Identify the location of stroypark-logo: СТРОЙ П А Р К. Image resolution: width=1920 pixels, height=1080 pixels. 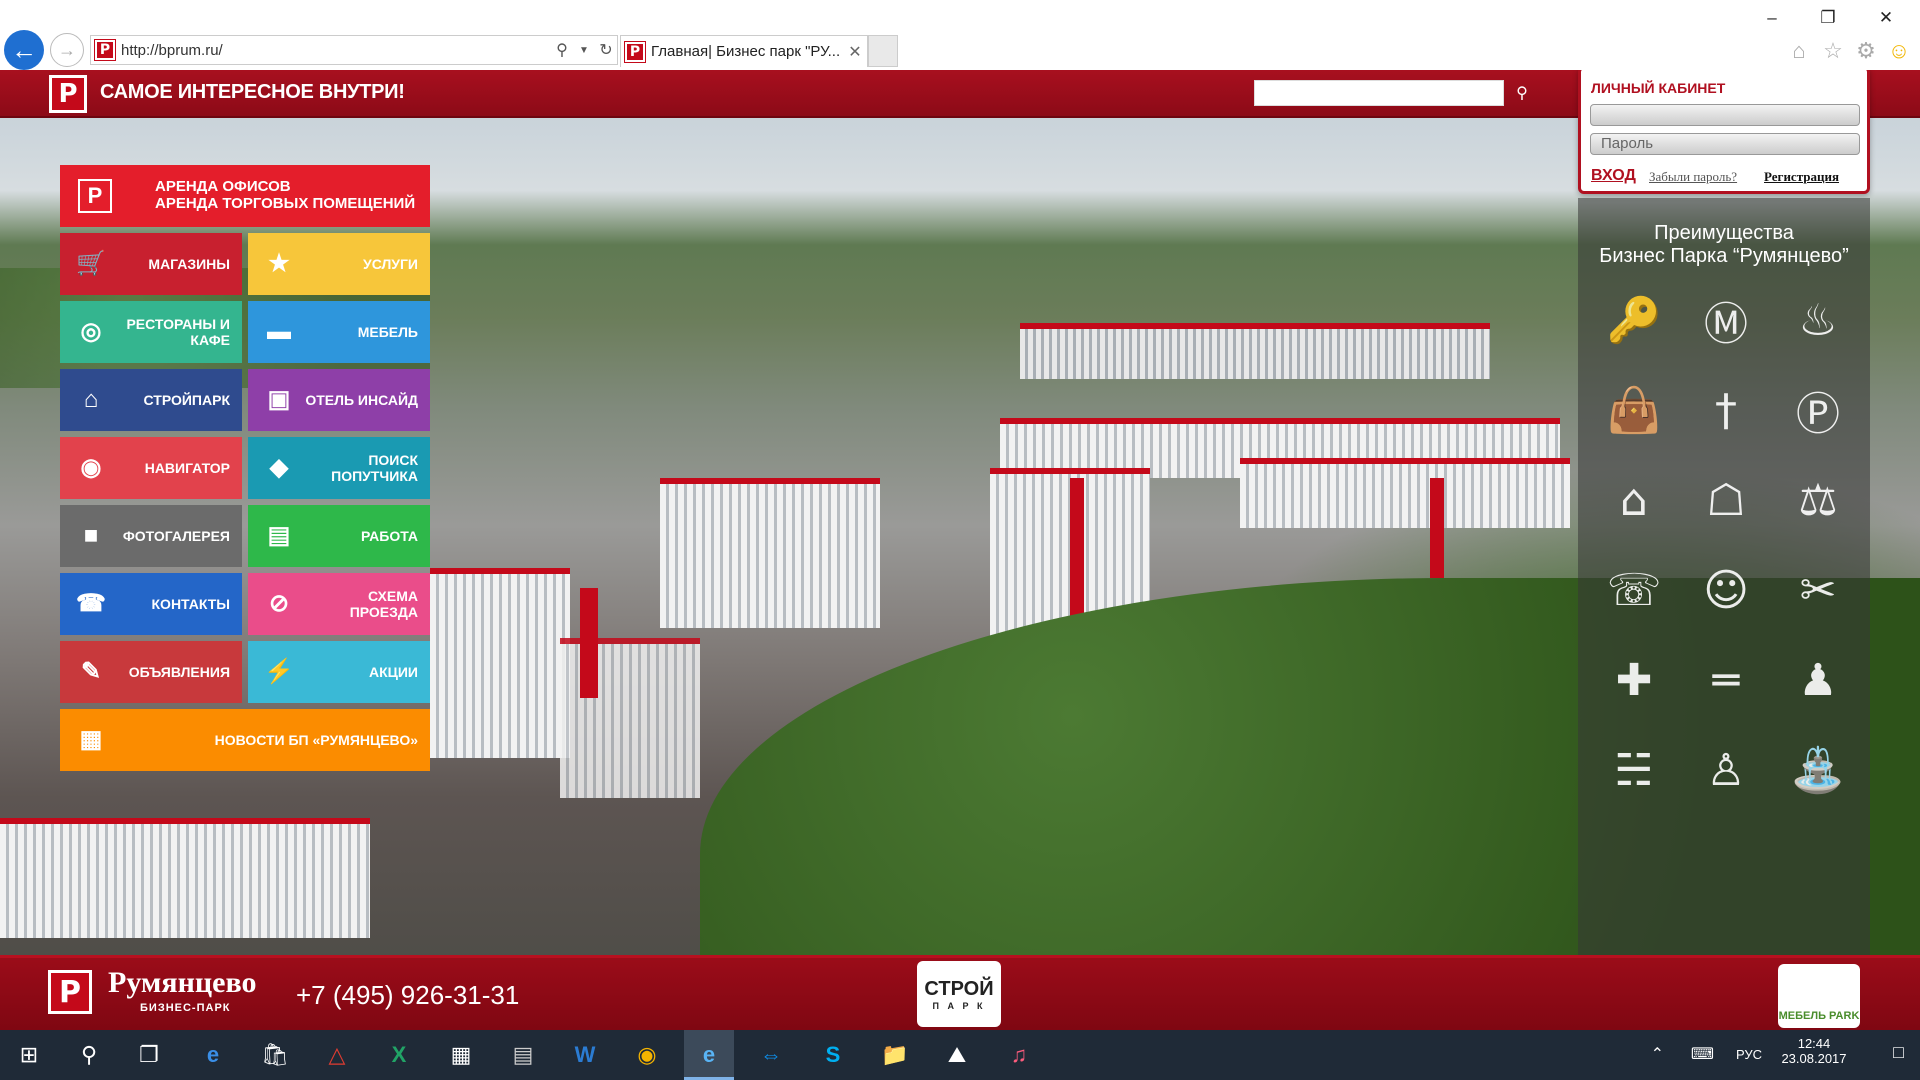
(959, 994).